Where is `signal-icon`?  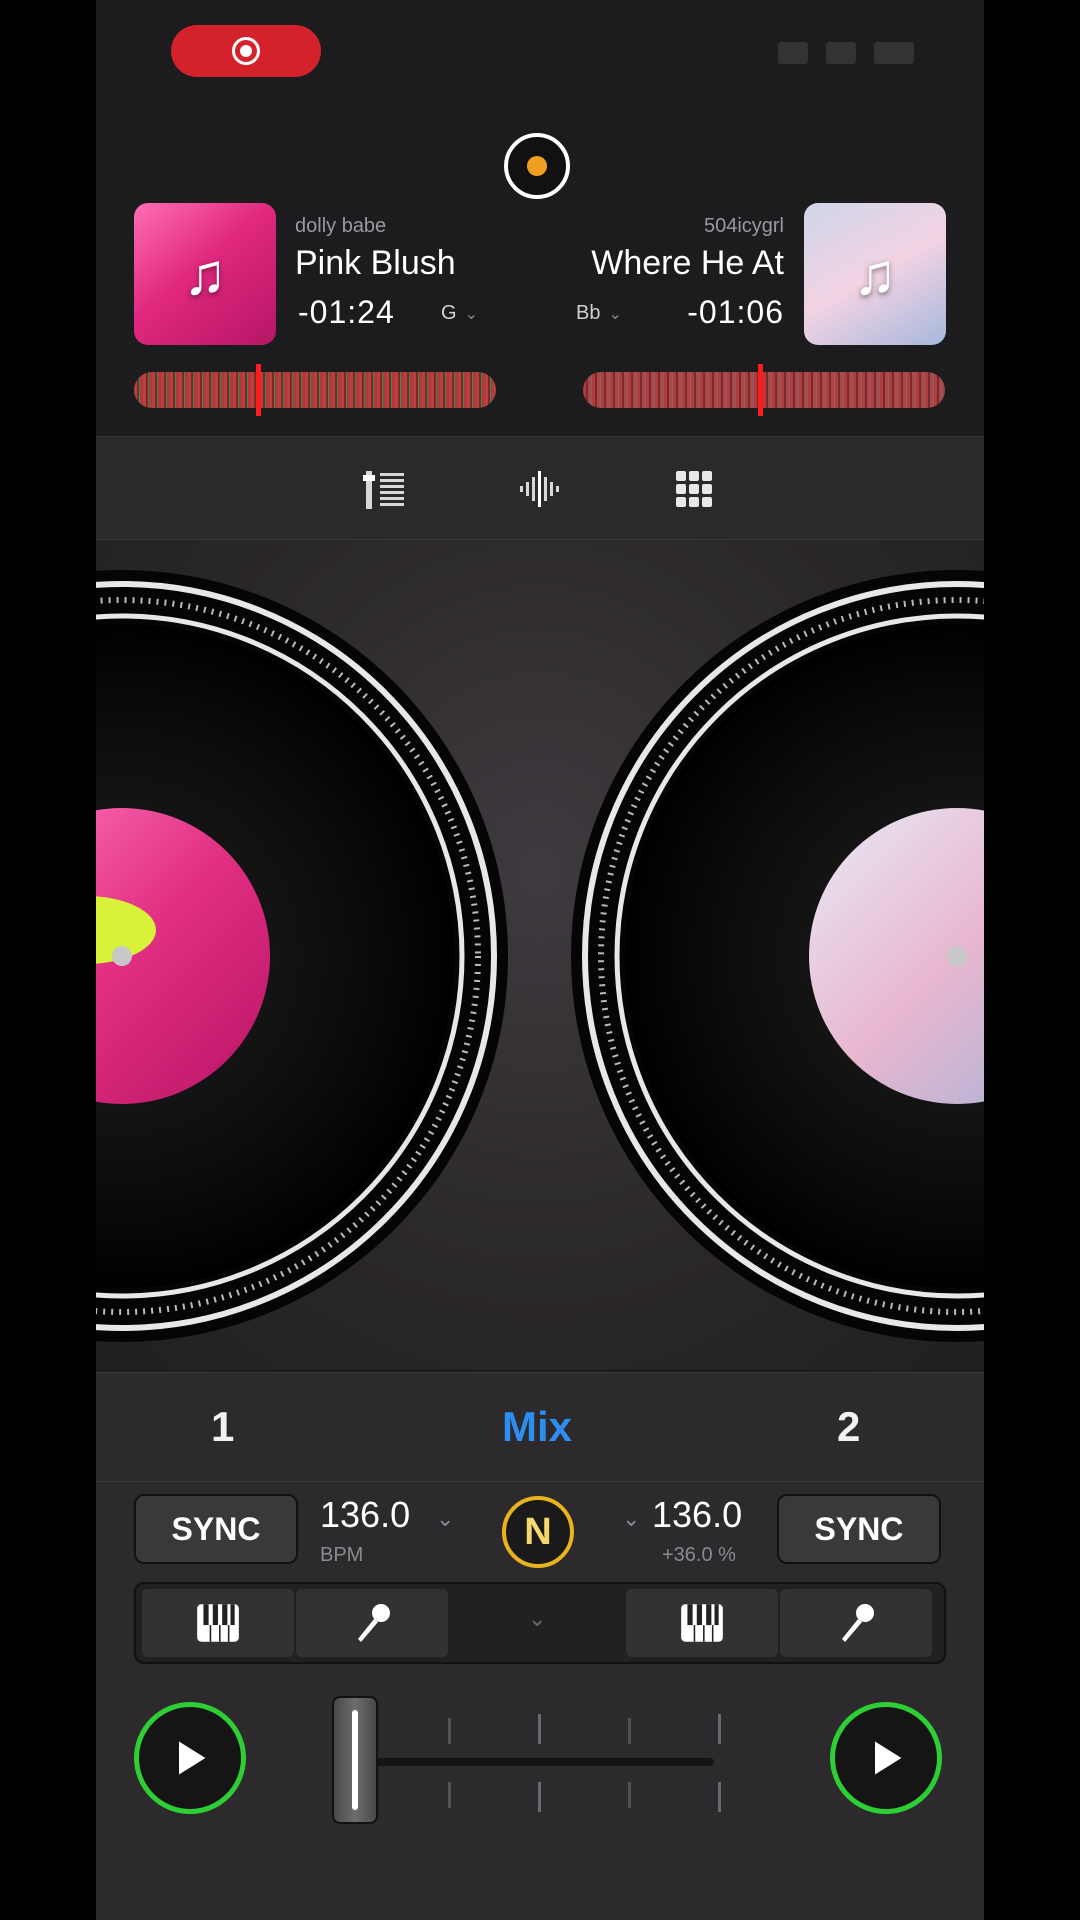
signal-icon is located at coordinates (793, 53).